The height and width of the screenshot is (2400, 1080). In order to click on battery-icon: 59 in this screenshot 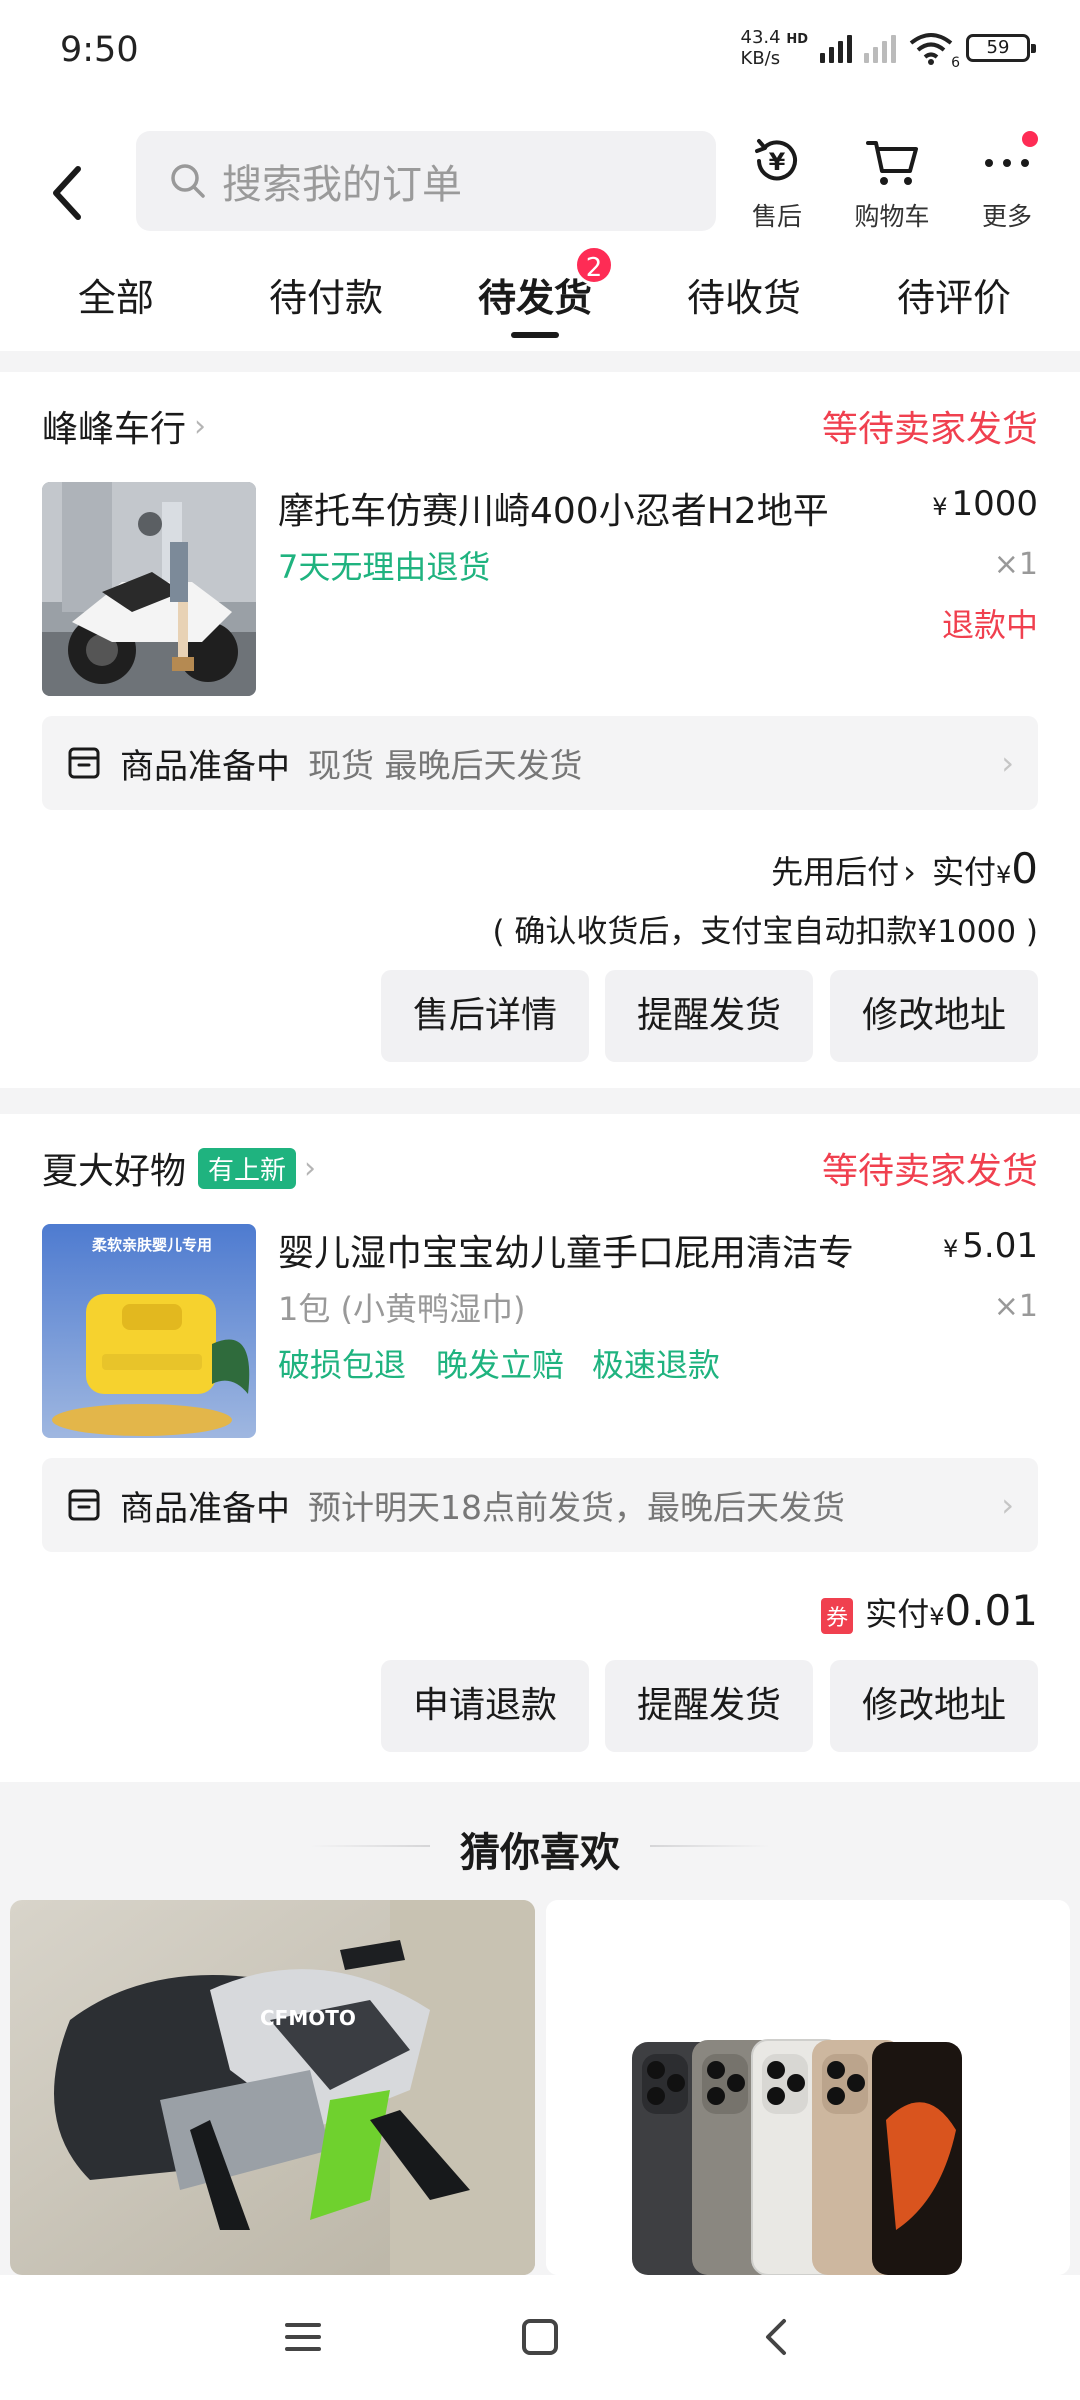, I will do `click(1001, 48)`.